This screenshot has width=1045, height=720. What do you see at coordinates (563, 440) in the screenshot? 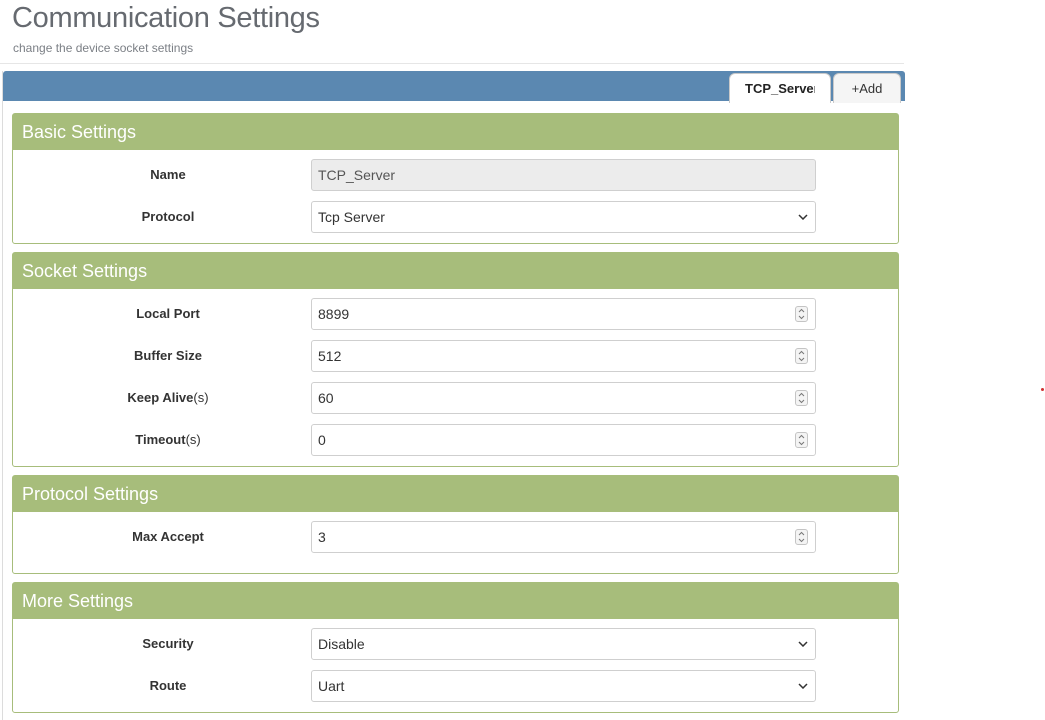
I see `timeout-input: 0` at bounding box center [563, 440].